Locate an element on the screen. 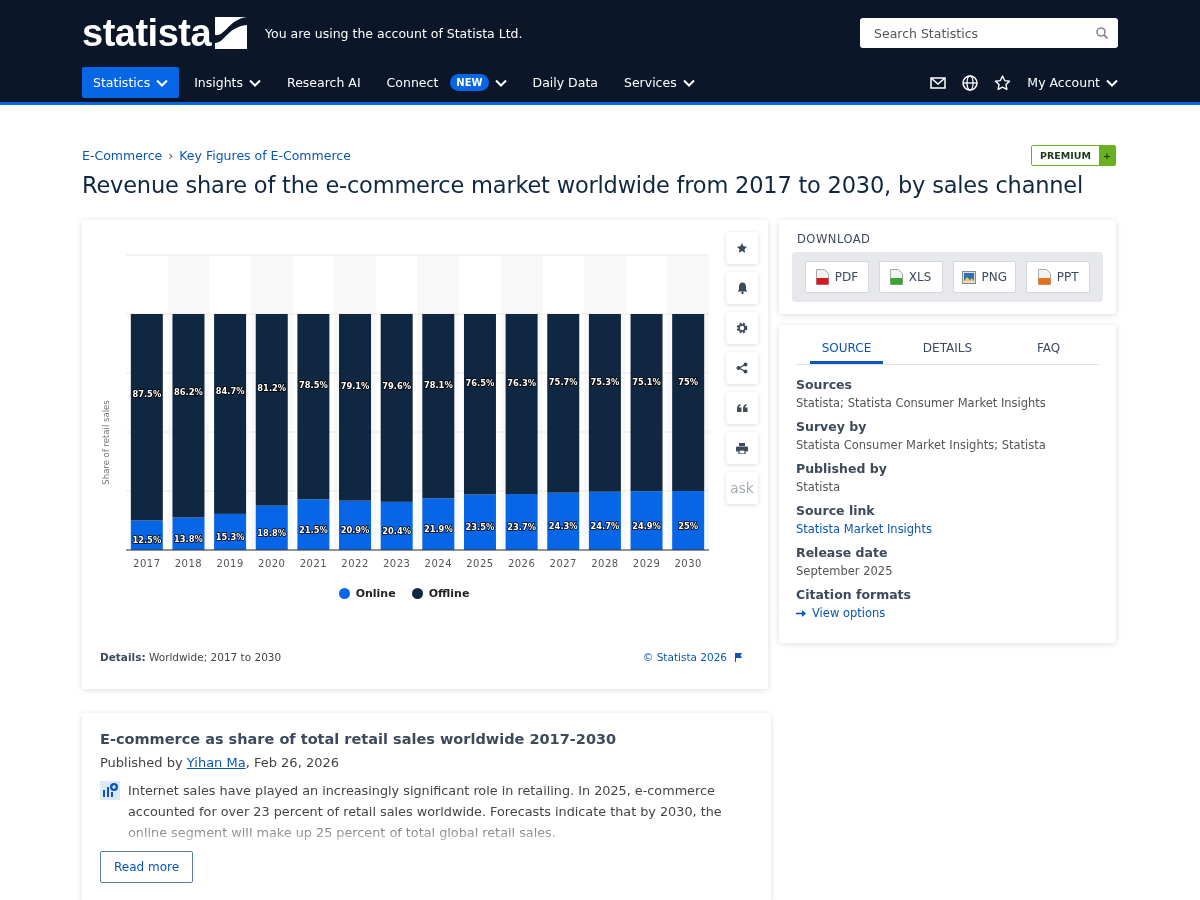 This screenshot has height=900, width=1200. download-button: XLS is located at coordinates (910, 277).